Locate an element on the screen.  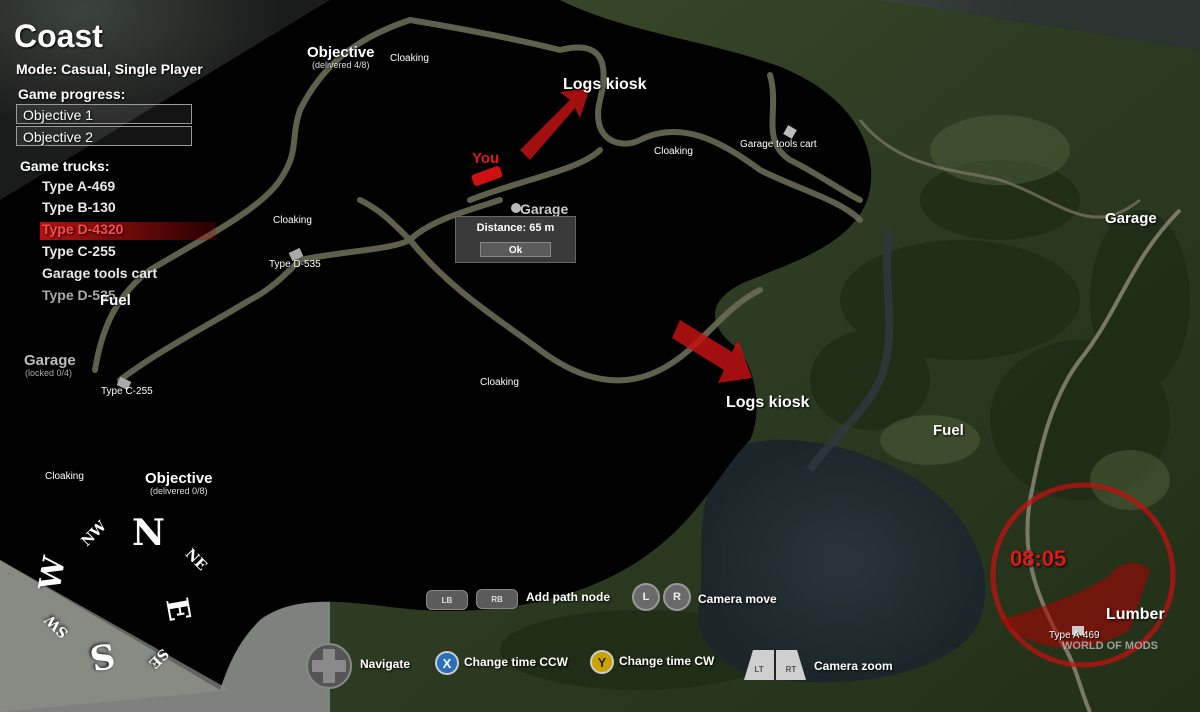
lb-button-icon: LB is located at coordinates (447, 600).